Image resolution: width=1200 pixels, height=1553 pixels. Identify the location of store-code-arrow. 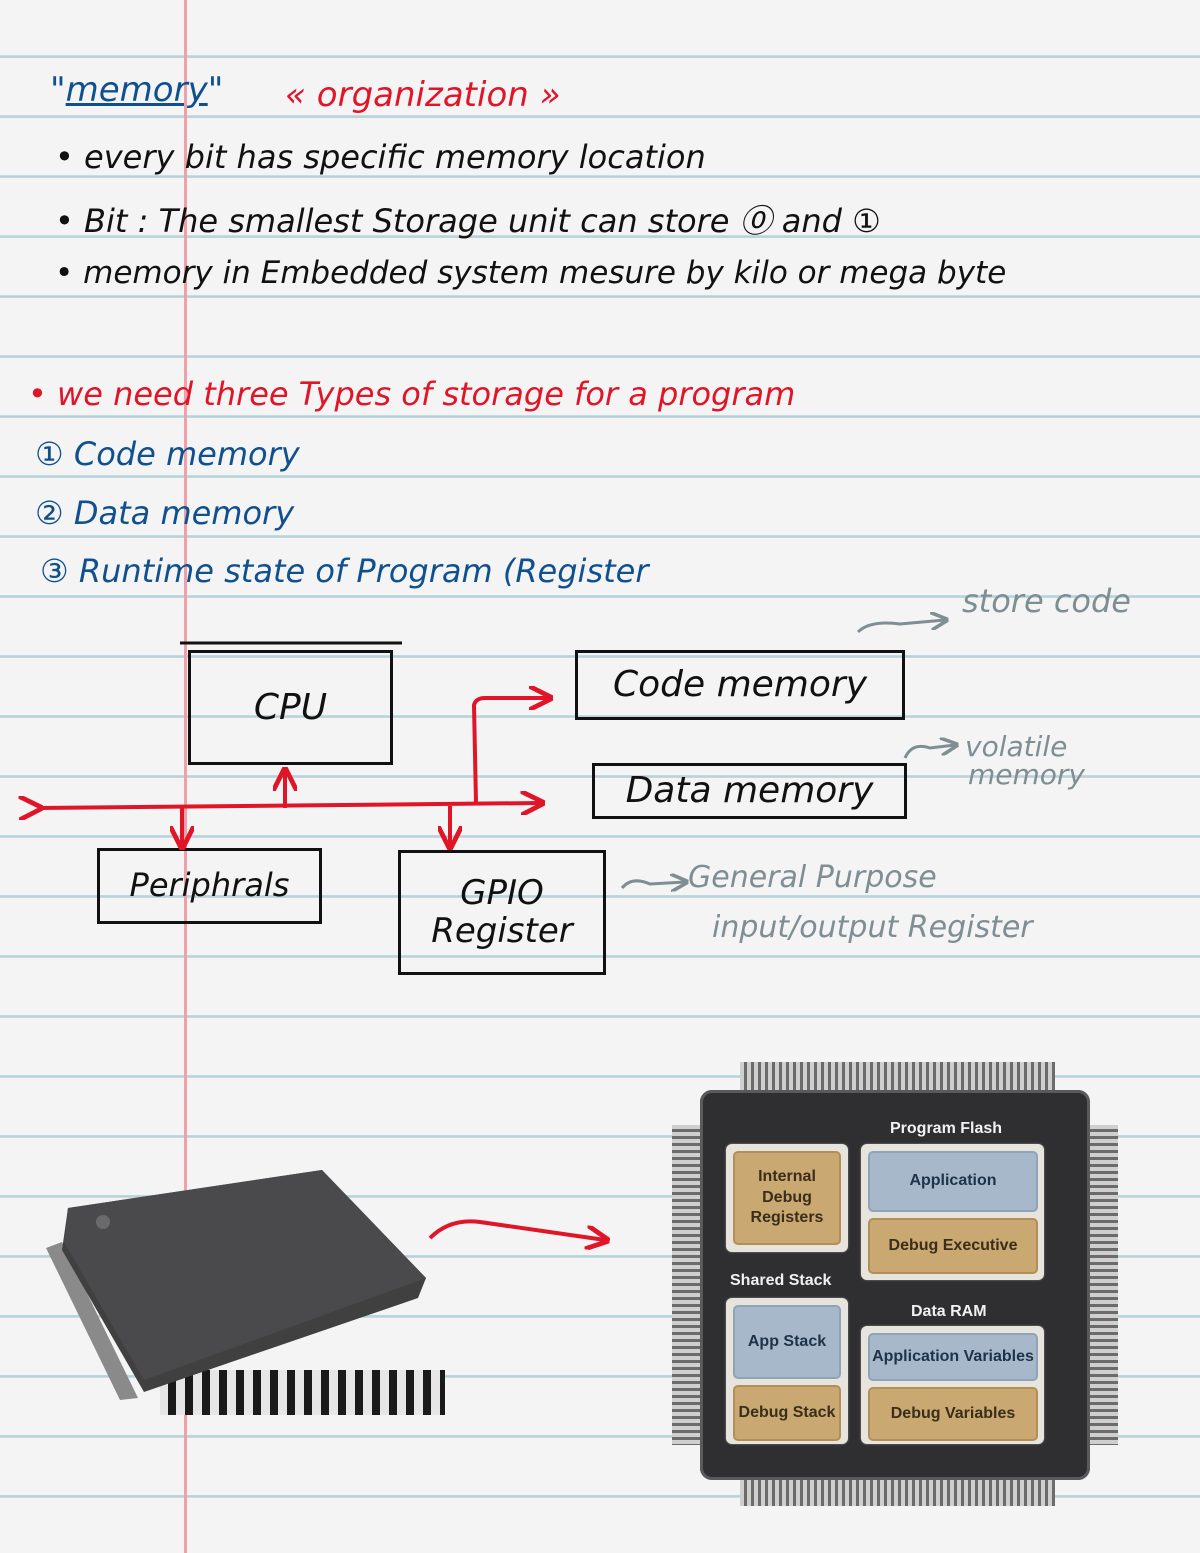
(900, 627).